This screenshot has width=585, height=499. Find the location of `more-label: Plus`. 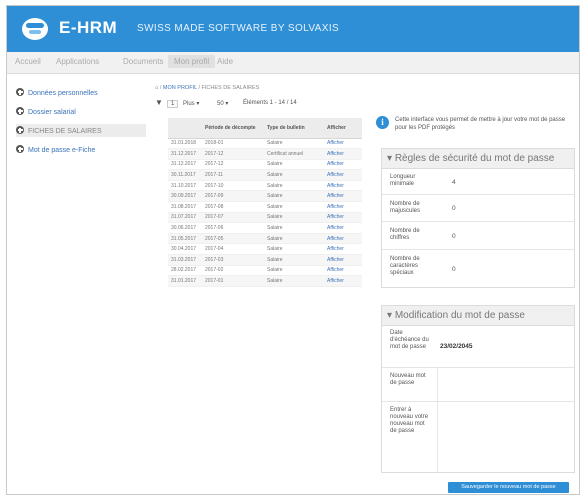

more-label: Plus is located at coordinates (189, 104).